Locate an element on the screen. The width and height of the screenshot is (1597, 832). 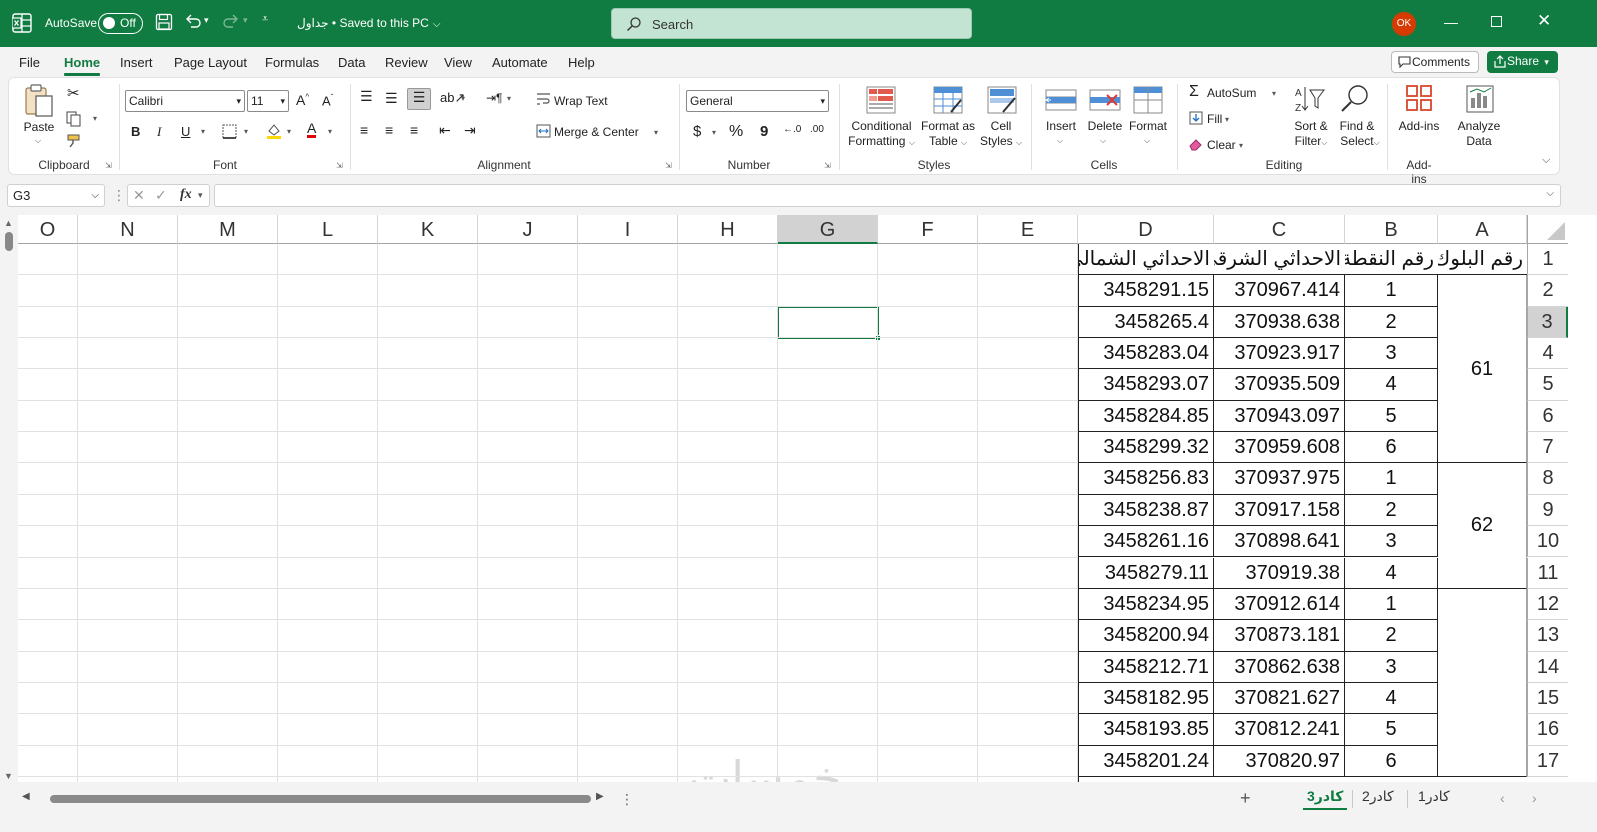
cell-c8: 370937.975 is located at coordinates (1279, 479).